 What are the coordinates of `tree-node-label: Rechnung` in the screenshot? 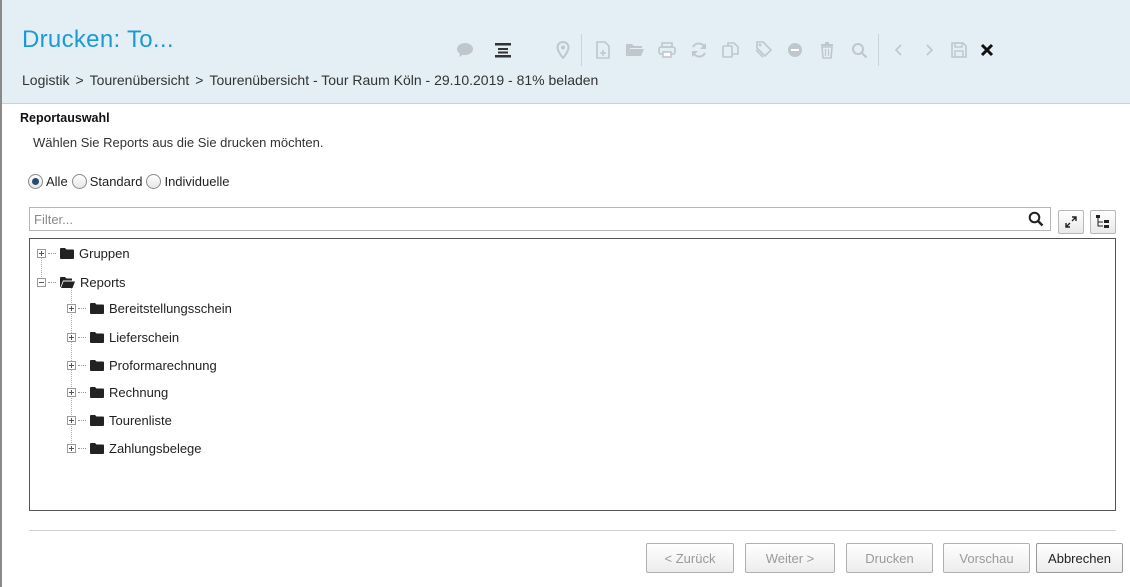 It's located at (139, 392).